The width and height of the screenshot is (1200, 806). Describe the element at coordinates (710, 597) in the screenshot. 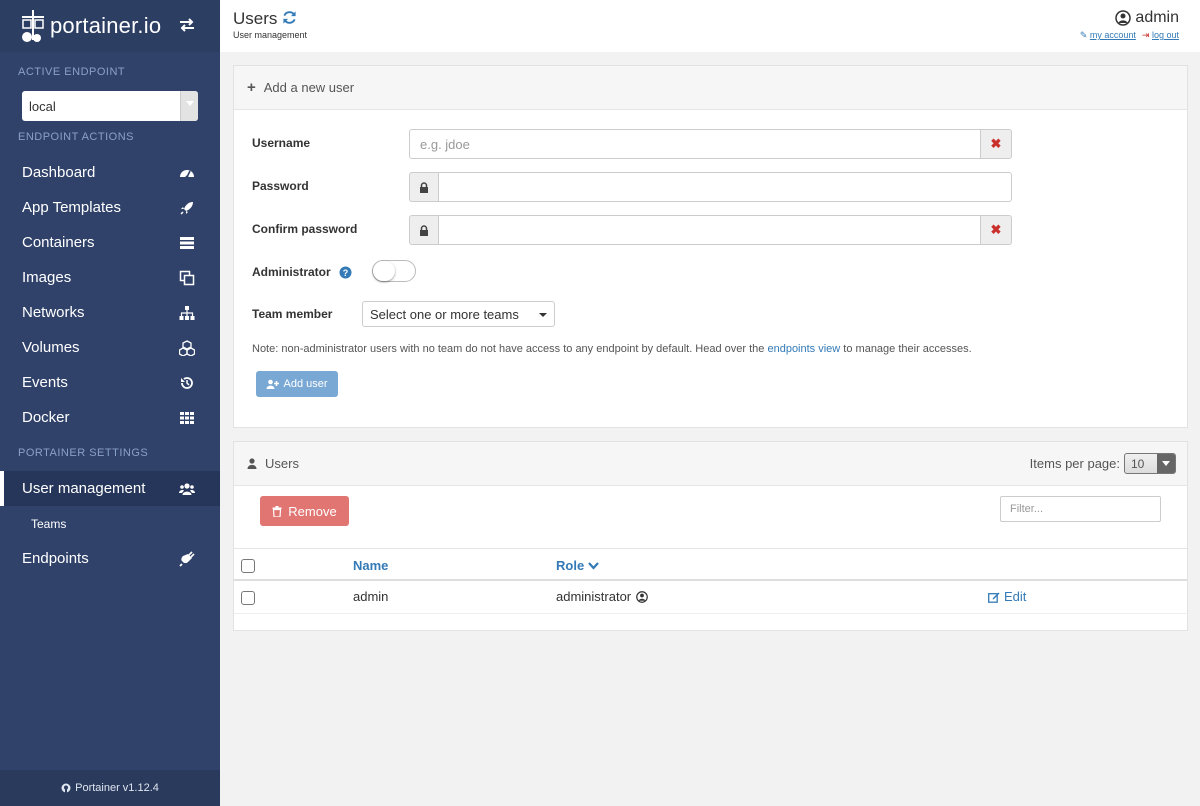

I see `table-row: admin administrator Edit` at that location.